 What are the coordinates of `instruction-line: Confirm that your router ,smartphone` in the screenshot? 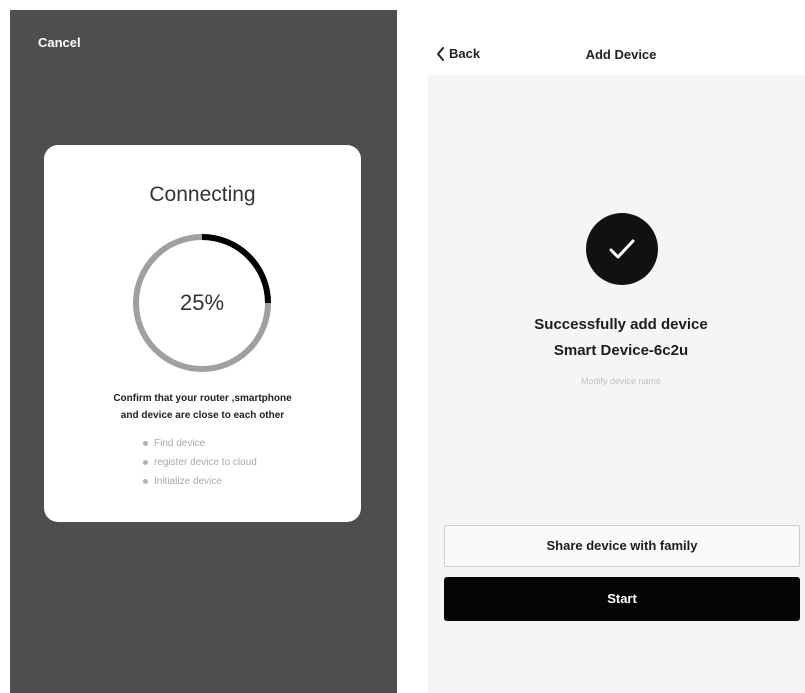 It's located at (202, 398).